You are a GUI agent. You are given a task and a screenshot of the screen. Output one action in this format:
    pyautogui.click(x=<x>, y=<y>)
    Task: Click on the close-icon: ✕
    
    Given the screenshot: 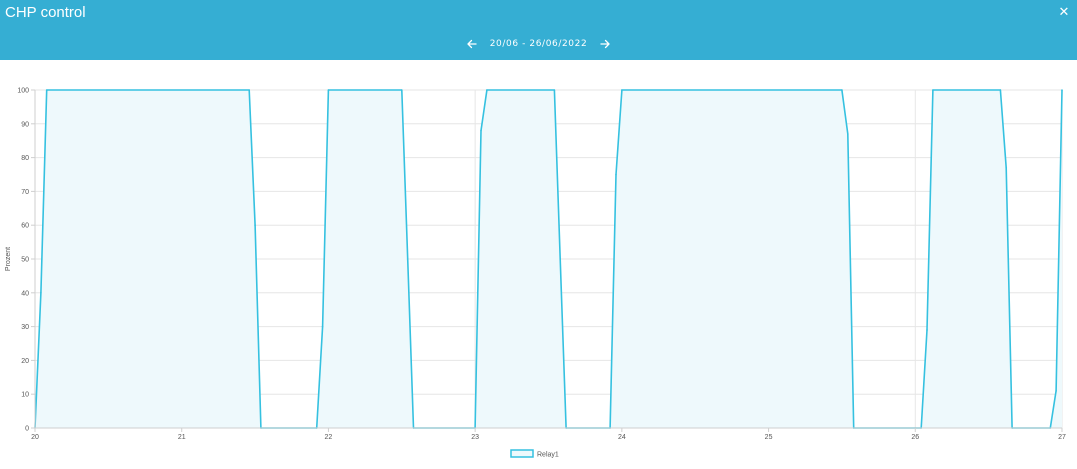 What is the action you would take?
    pyautogui.click(x=1064, y=12)
    